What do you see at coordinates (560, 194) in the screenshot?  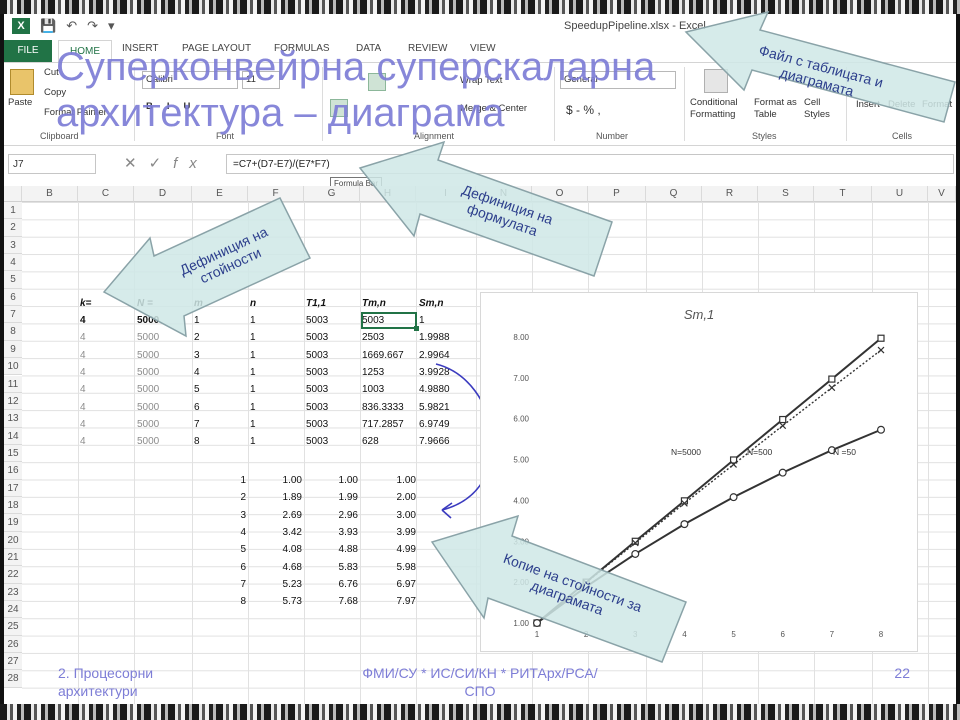 I see `column-header: O` at bounding box center [560, 194].